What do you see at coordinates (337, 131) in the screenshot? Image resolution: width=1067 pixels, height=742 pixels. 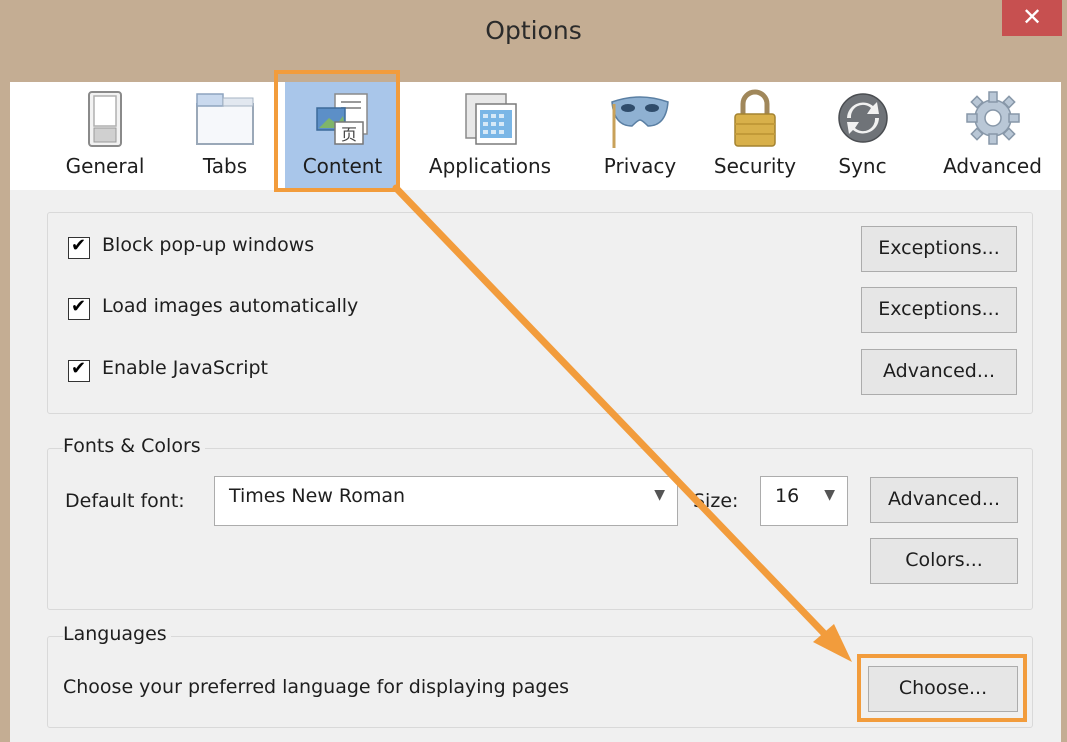 I see `content-tab-highlight` at bounding box center [337, 131].